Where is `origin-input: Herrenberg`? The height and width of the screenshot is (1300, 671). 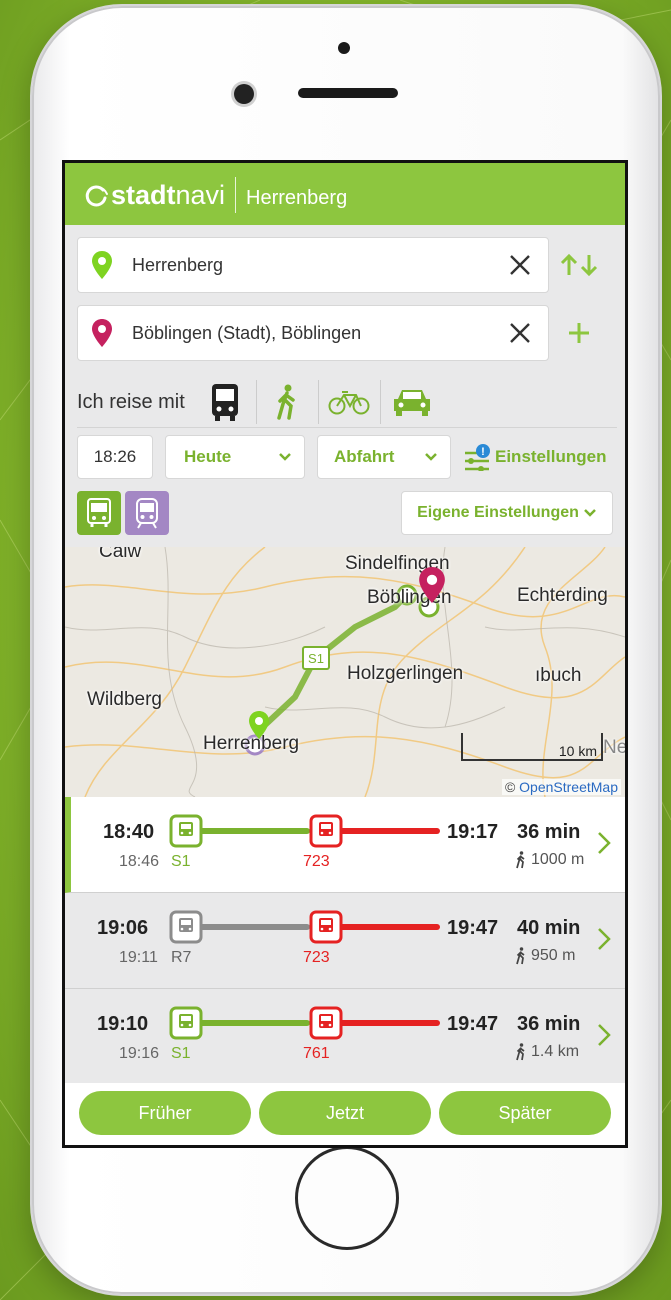 origin-input: Herrenberg is located at coordinates (316, 265).